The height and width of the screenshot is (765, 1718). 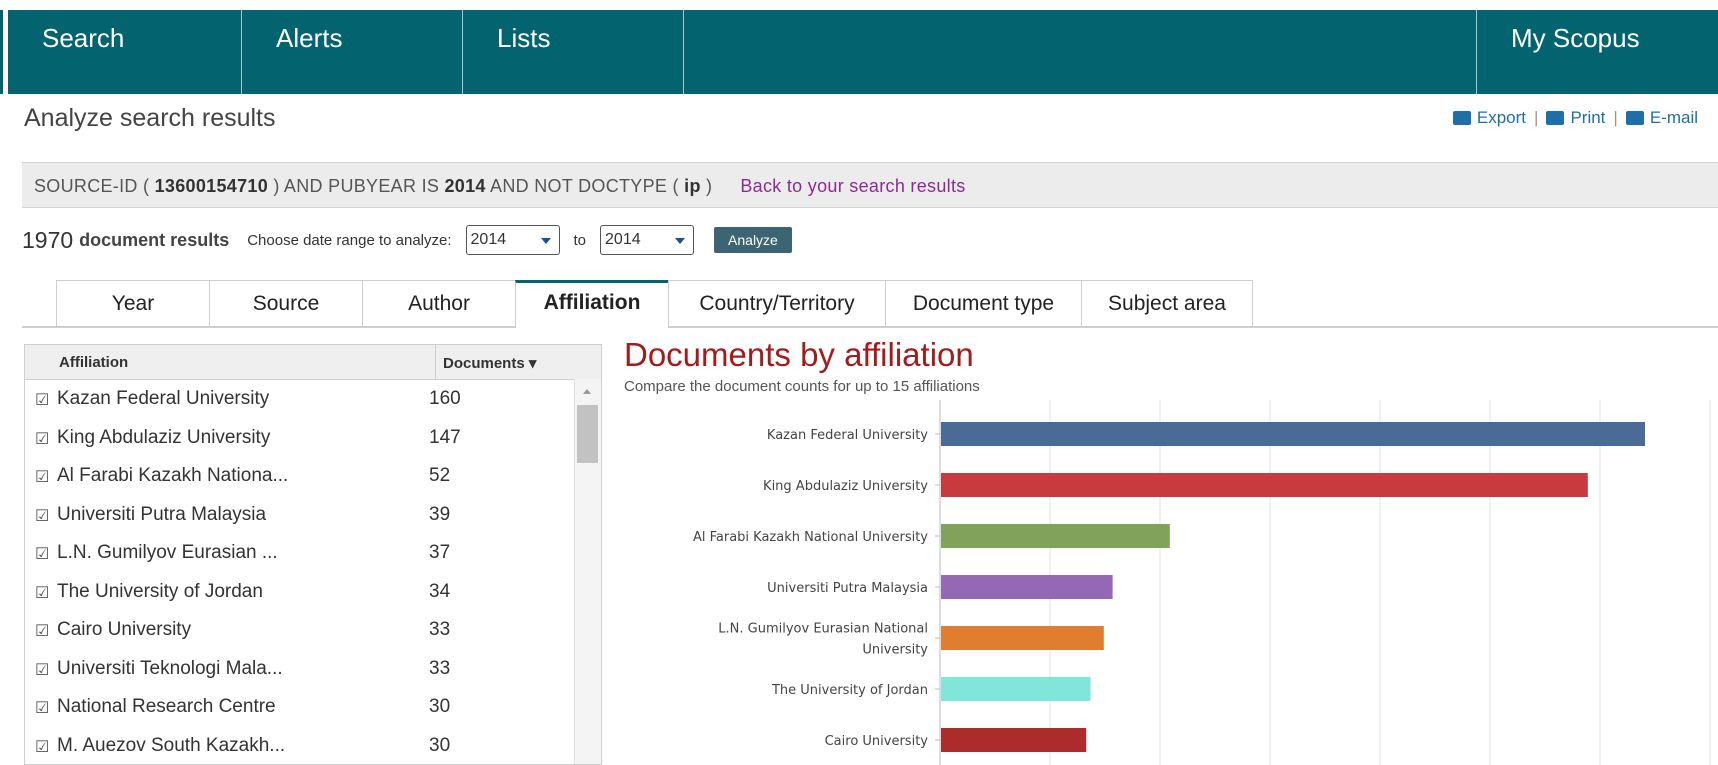 I want to click on query-text: ) AND PUBYEAR IS, so click(x=356, y=186).